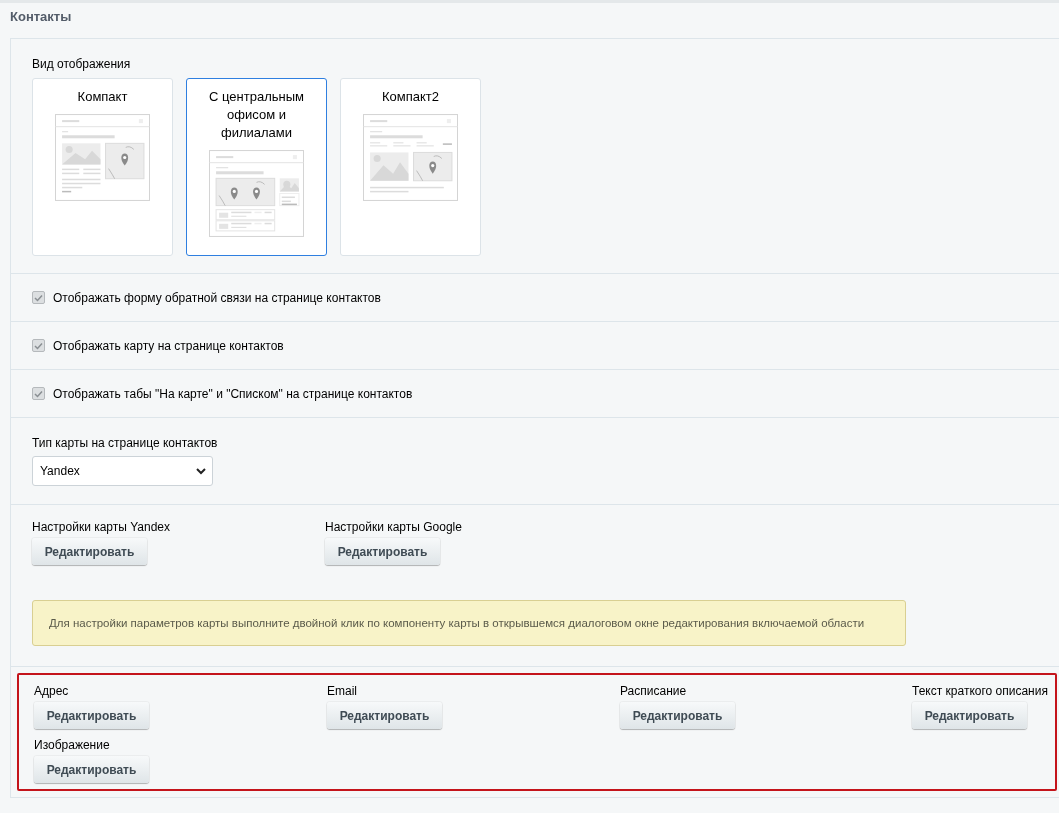  I want to click on layout-option-card: С центральным офисом и филиалами, so click(256, 167).